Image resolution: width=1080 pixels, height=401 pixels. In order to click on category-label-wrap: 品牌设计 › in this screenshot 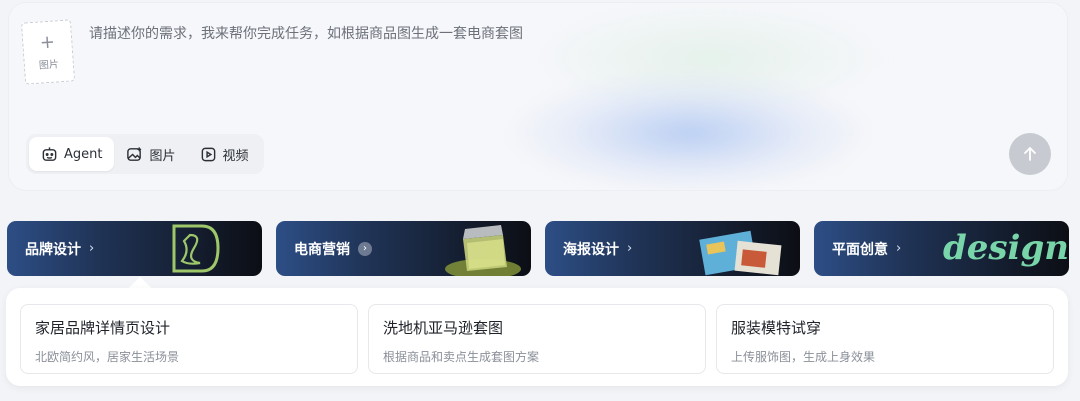, I will do `click(59, 249)`.